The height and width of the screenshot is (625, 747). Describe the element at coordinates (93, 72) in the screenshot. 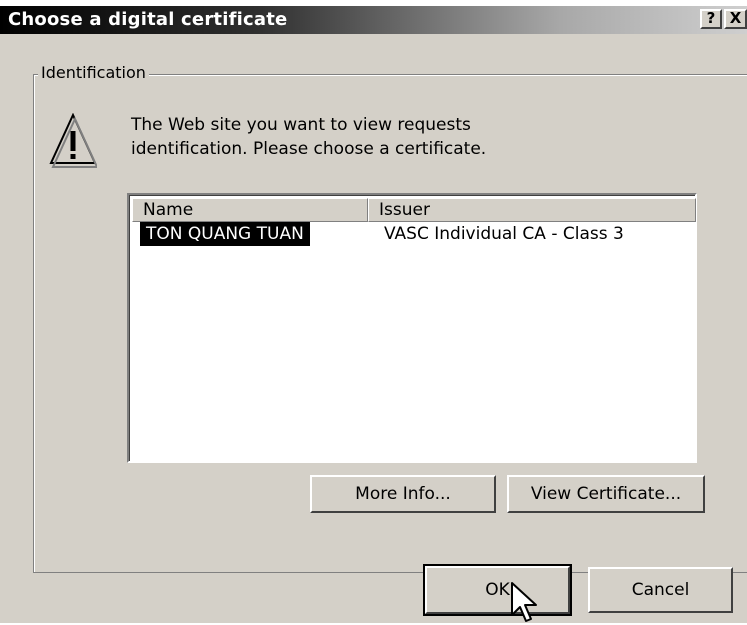

I see `group-label: Identification` at that location.